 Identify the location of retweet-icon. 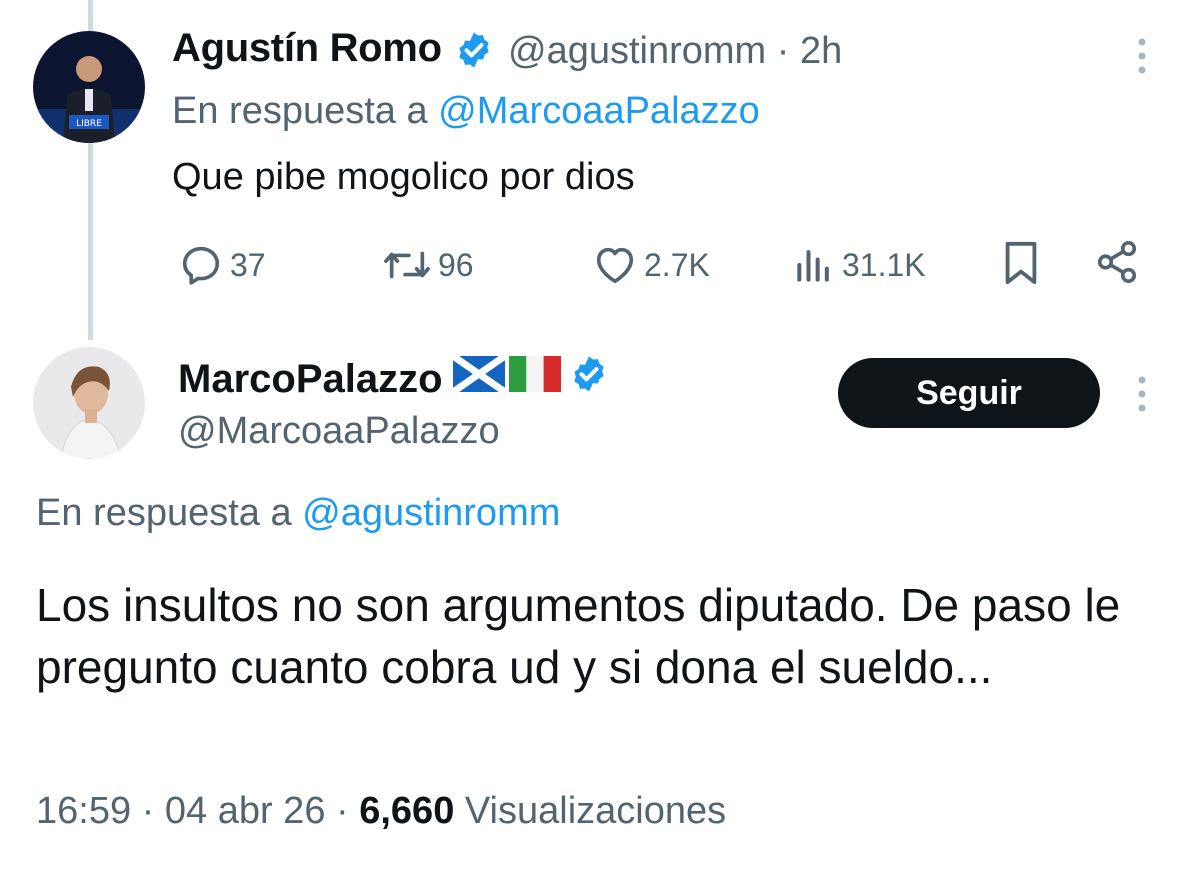
(407, 265).